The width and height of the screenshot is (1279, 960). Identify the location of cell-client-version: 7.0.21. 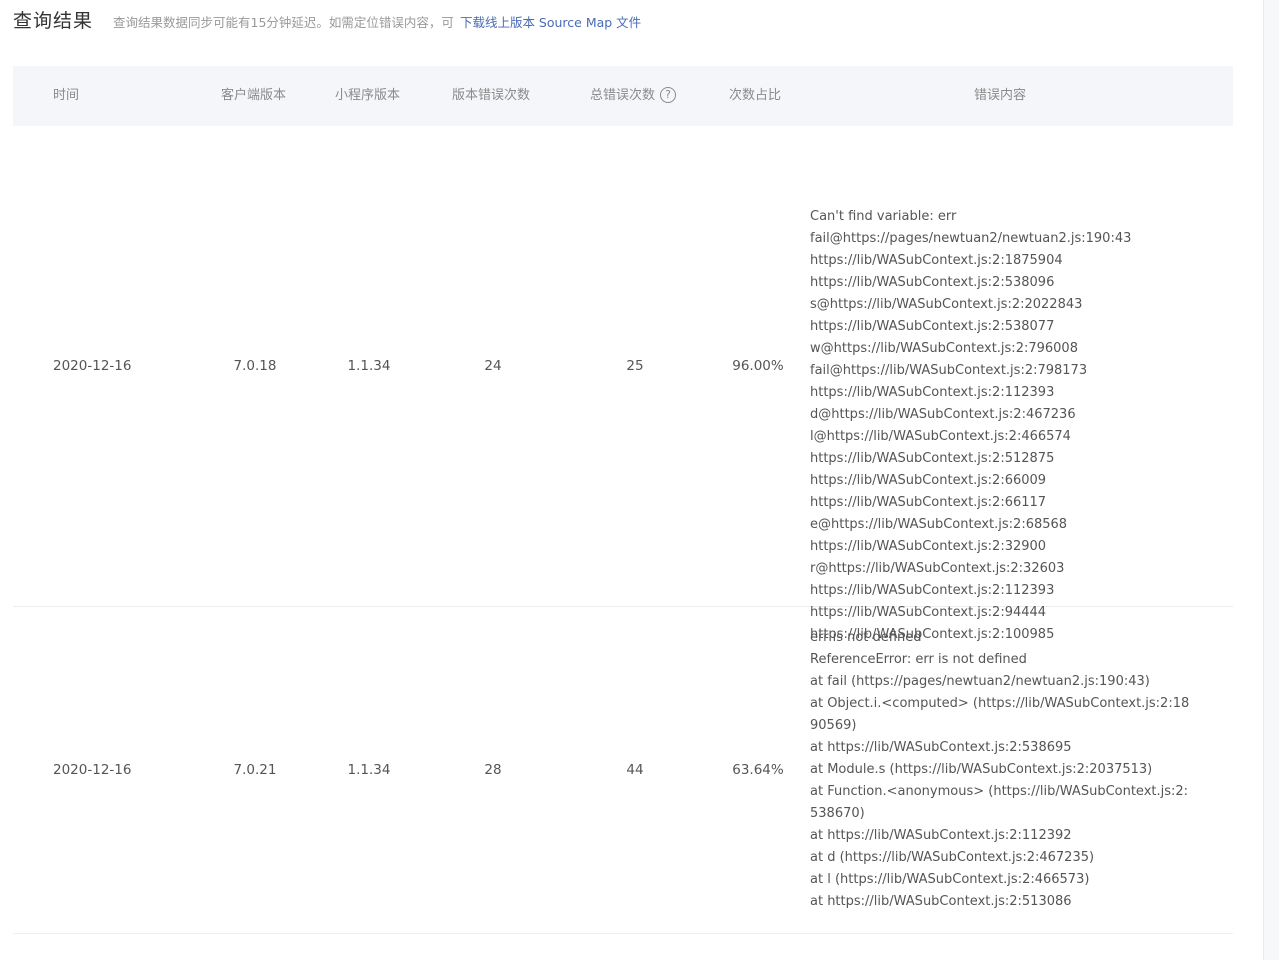
(255, 770).